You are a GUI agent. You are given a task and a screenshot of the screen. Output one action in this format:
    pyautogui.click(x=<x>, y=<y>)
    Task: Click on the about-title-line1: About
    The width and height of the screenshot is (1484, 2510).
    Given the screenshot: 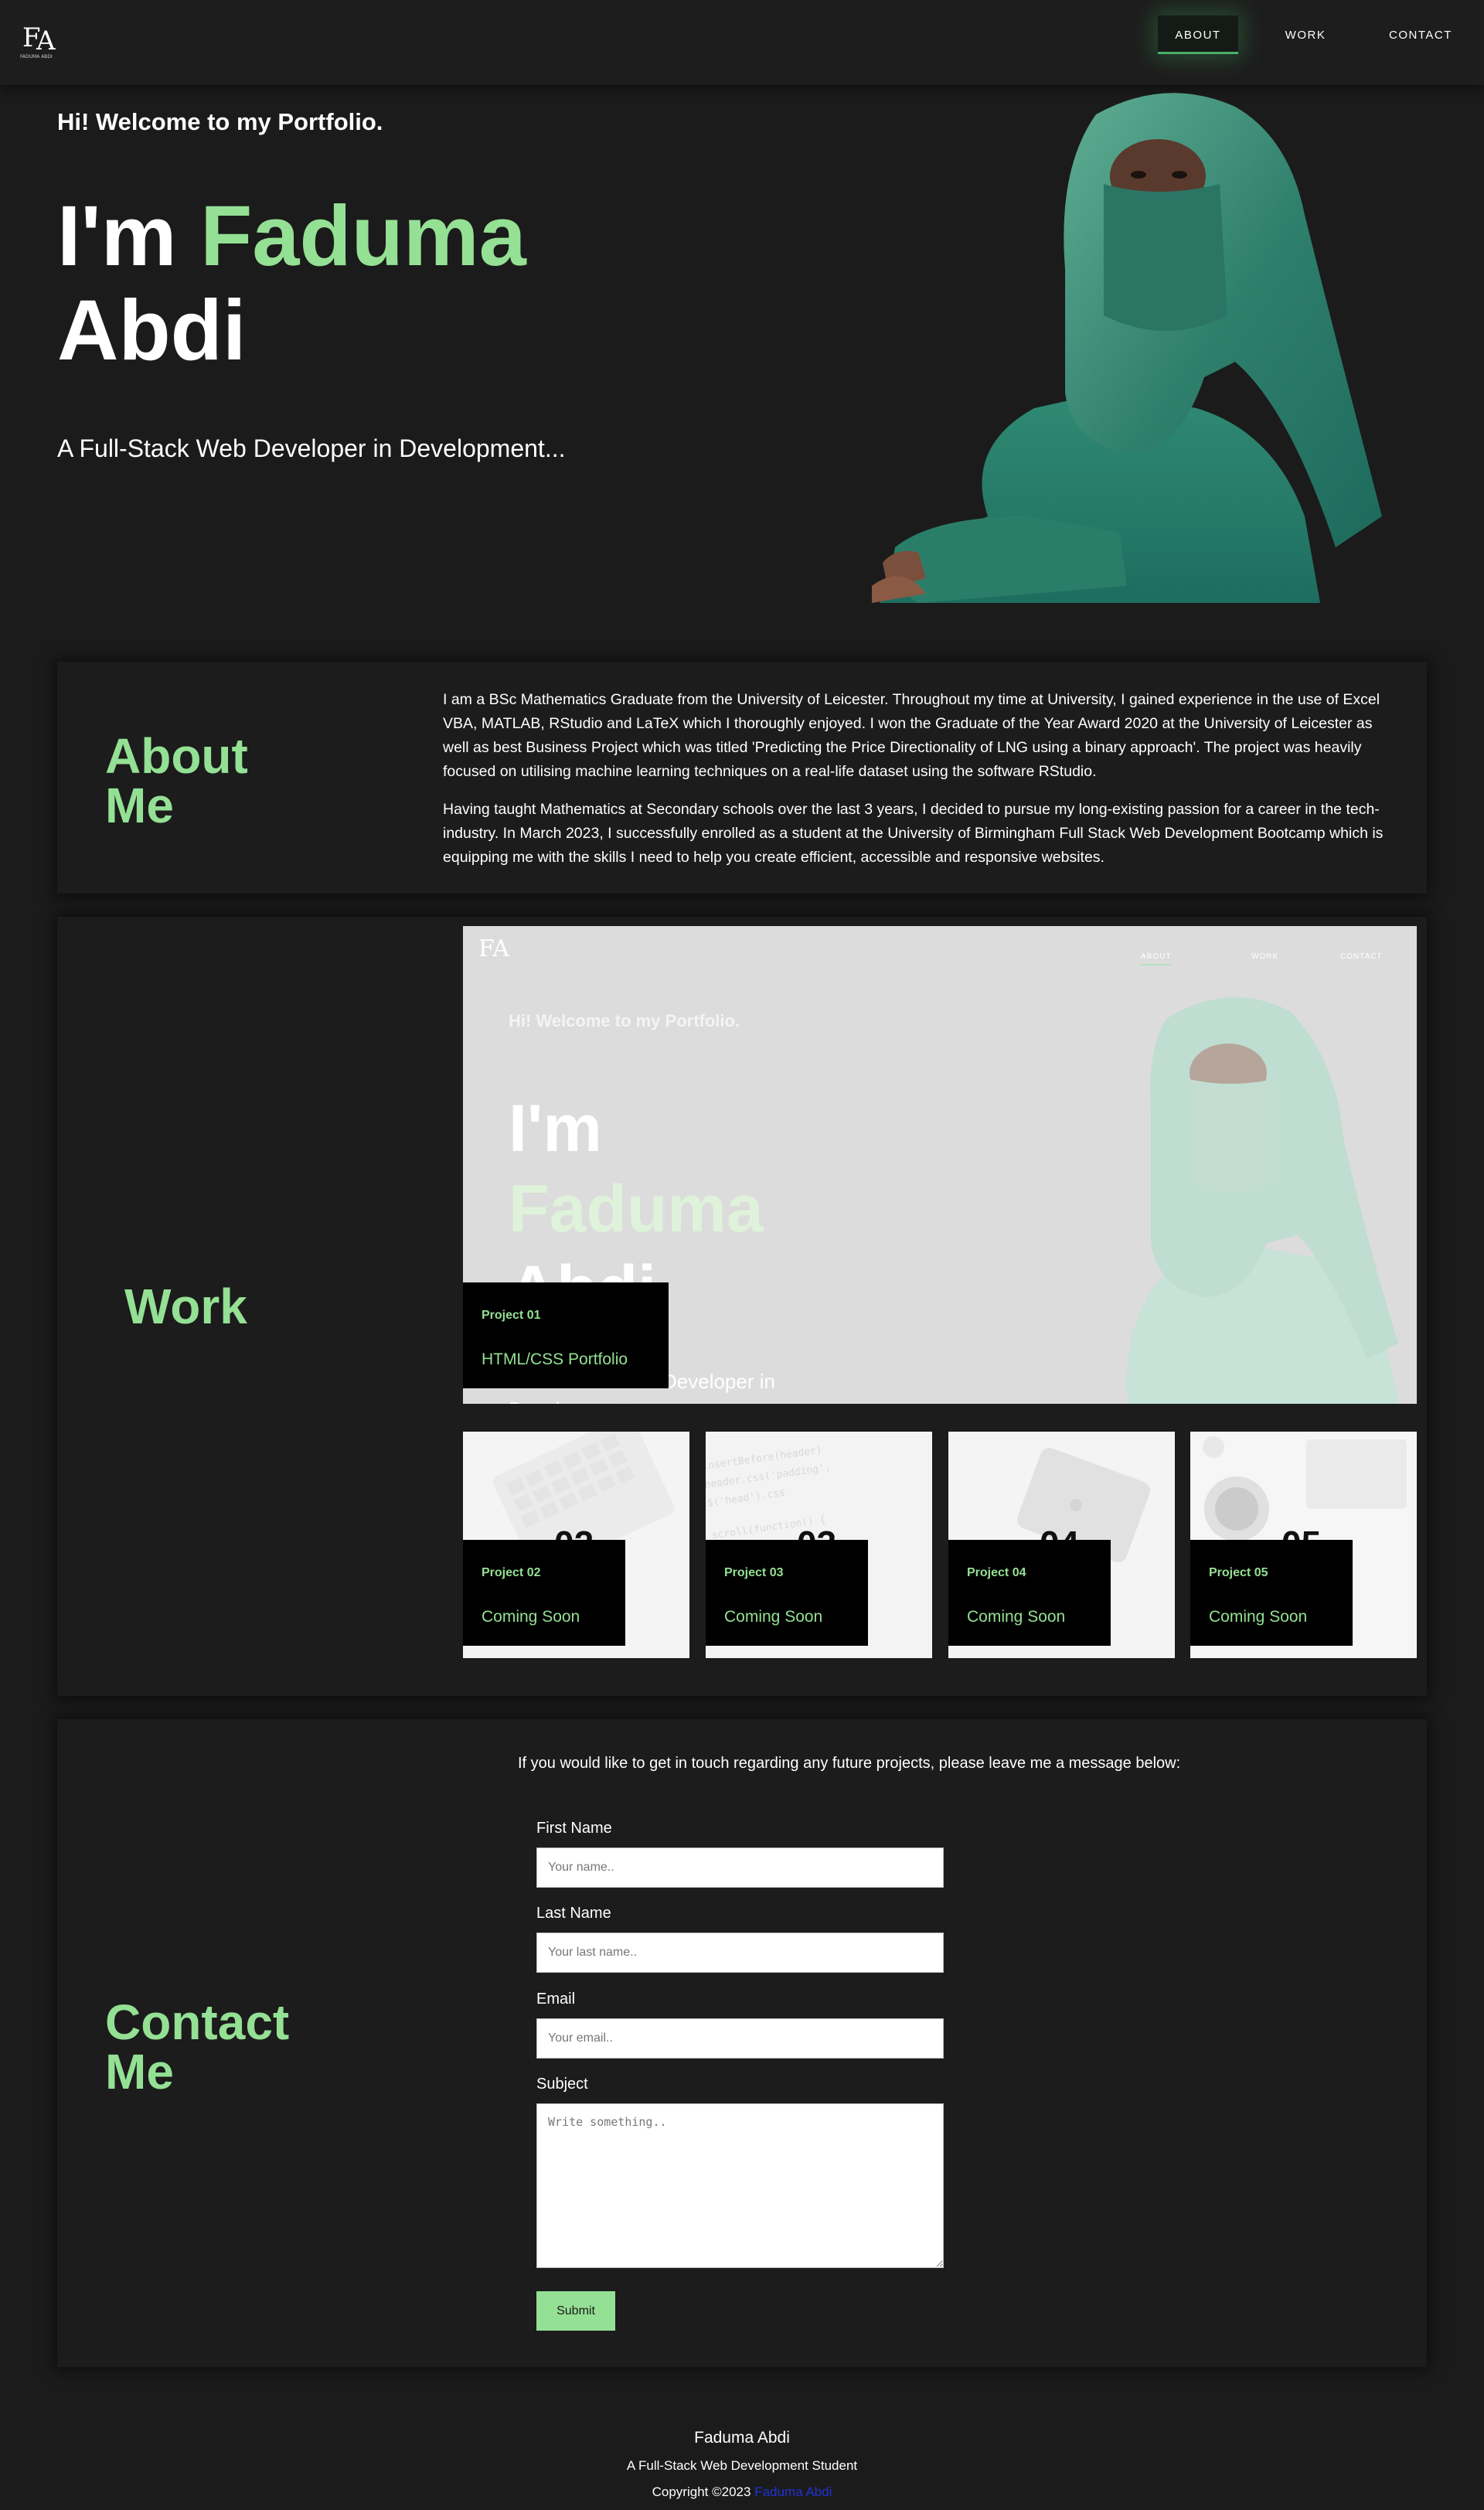 What is the action you would take?
    pyautogui.click(x=176, y=756)
    